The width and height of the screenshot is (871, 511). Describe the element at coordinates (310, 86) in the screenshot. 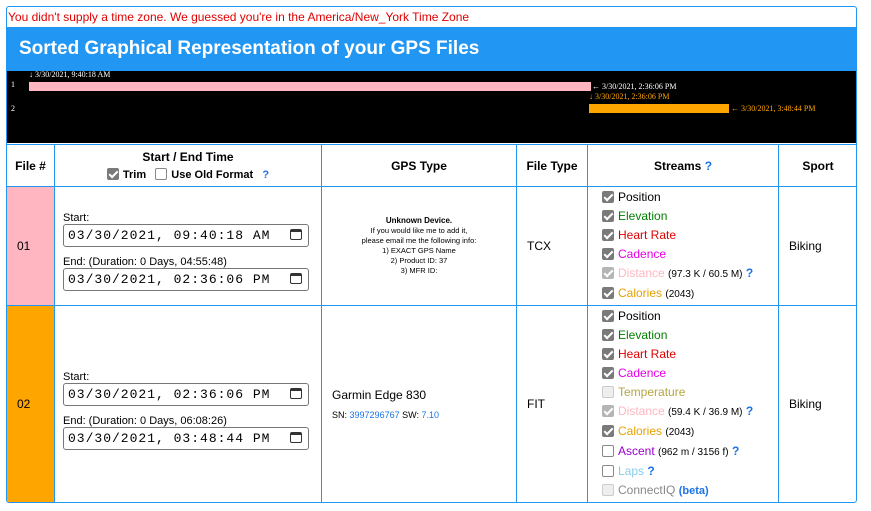

I see `timeline-row1-bar` at that location.